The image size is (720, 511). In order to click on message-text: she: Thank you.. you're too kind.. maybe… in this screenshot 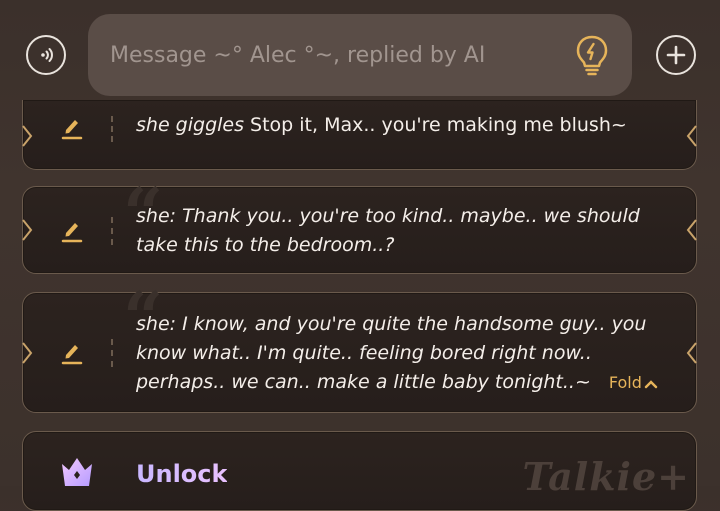, I will do `click(388, 230)`.